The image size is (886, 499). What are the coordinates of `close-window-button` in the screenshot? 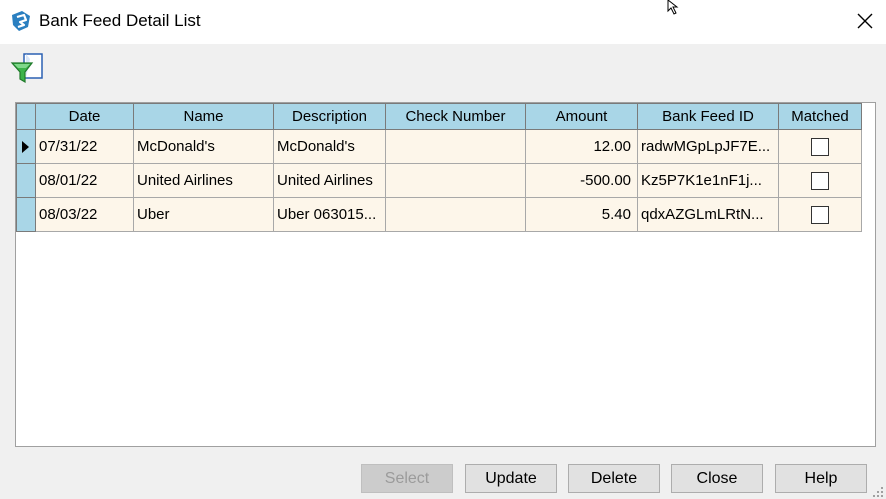 It's located at (865, 21).